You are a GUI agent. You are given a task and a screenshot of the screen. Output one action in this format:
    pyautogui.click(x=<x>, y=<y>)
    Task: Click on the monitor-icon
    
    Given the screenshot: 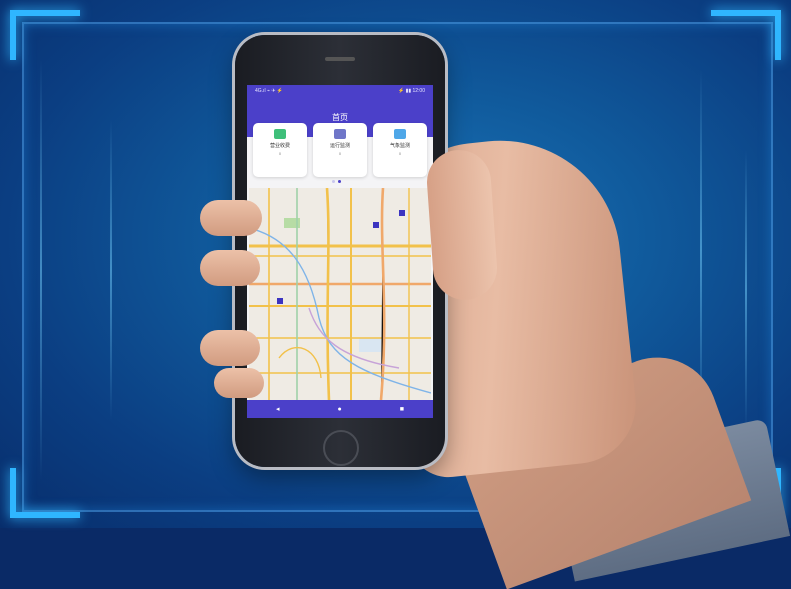 What is the action you would take?
    pyautogui.click(x=340, y=134)
    